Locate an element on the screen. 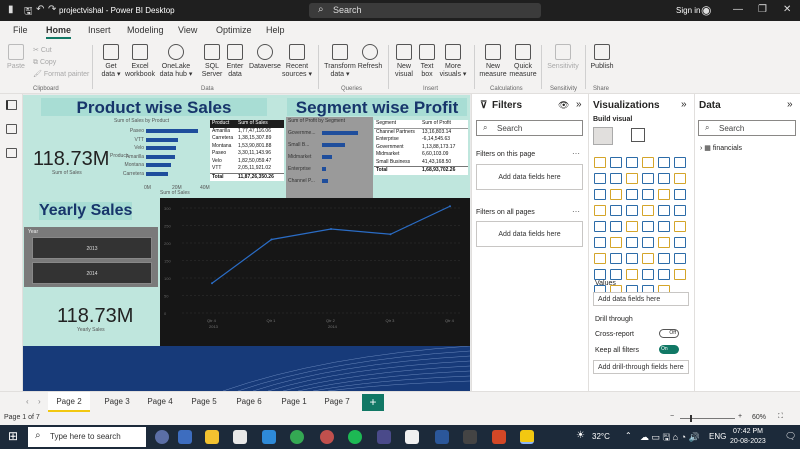 This screenshot has height=449, width=800. report-view-icon is located at coordinates (11, 105).